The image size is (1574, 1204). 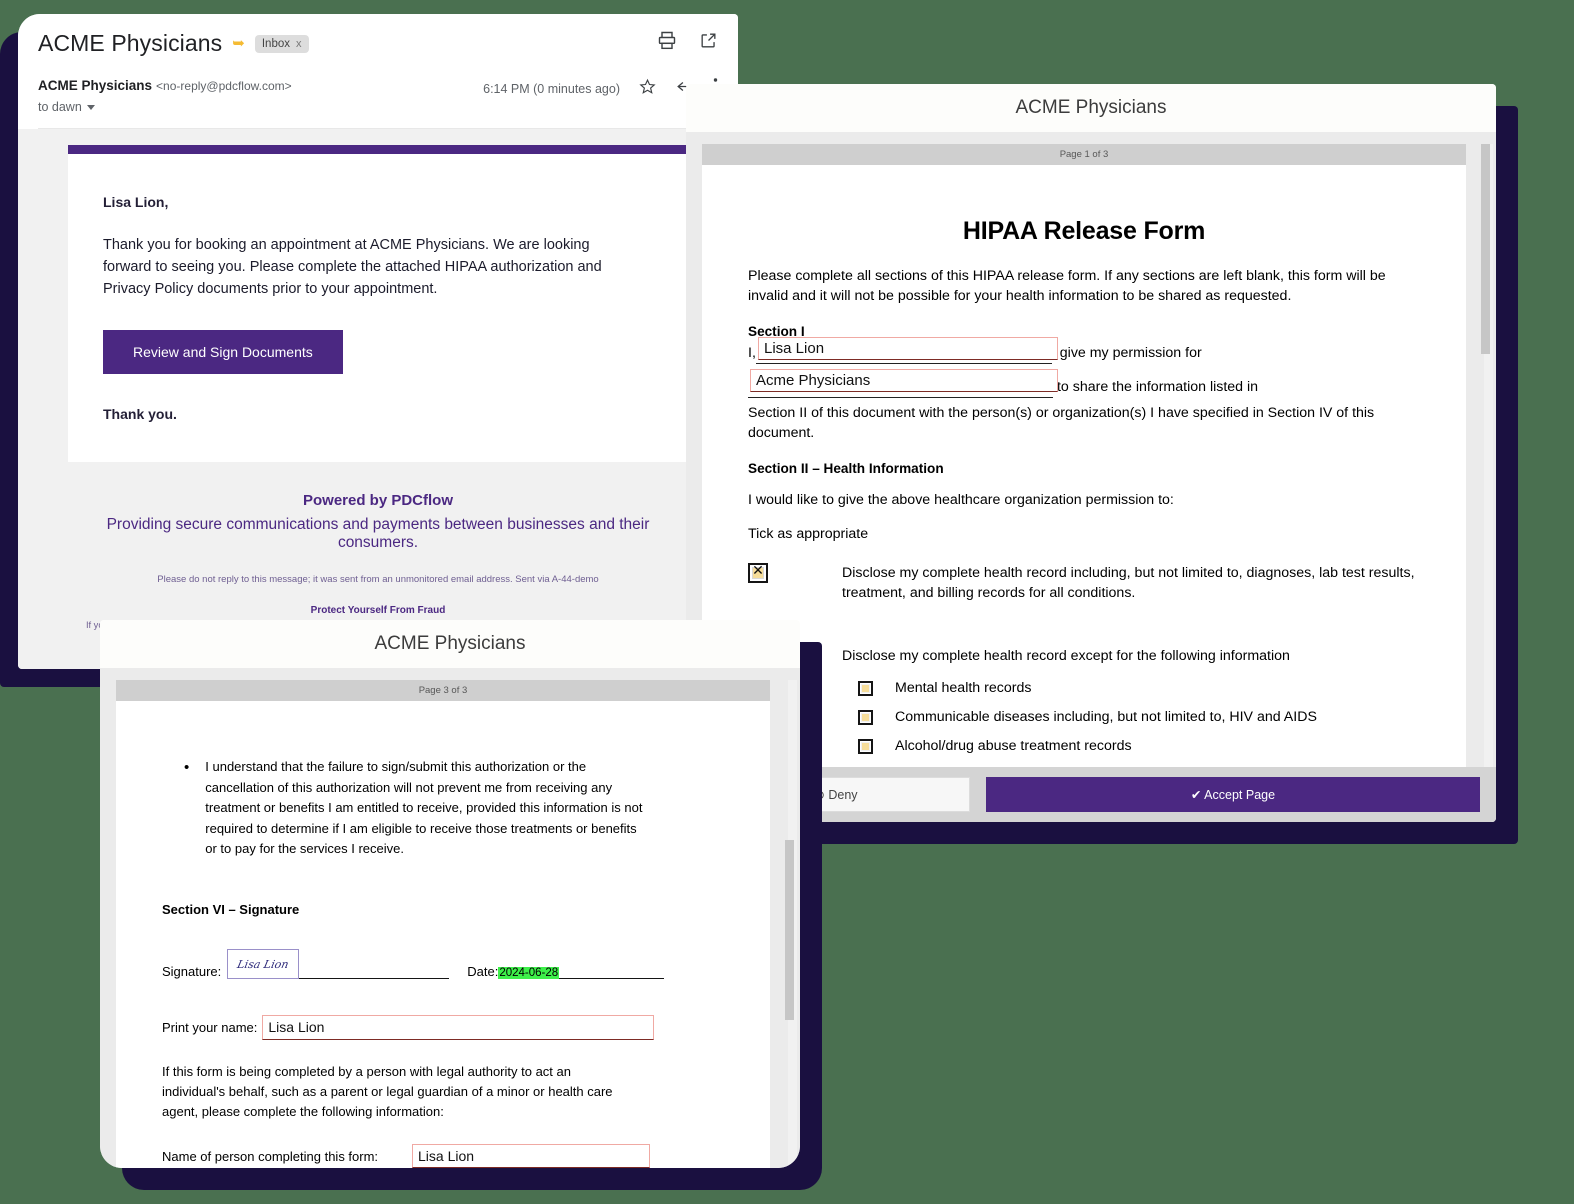 What do you see at coordinates (647, 89) in the screenshot?
I see `star-icon` at bounding box center [647, 89].